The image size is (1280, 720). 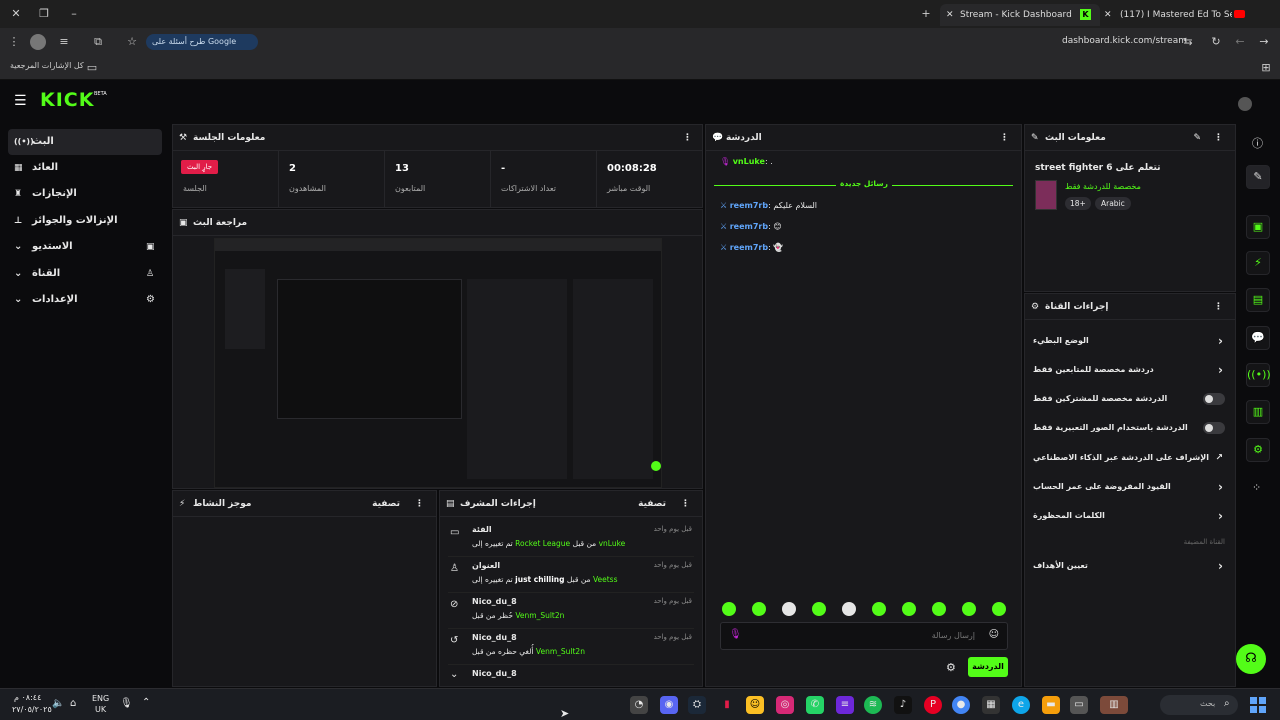 I want to click on rail-bolt-icon: ⚡, so click(x=1258, y=263).